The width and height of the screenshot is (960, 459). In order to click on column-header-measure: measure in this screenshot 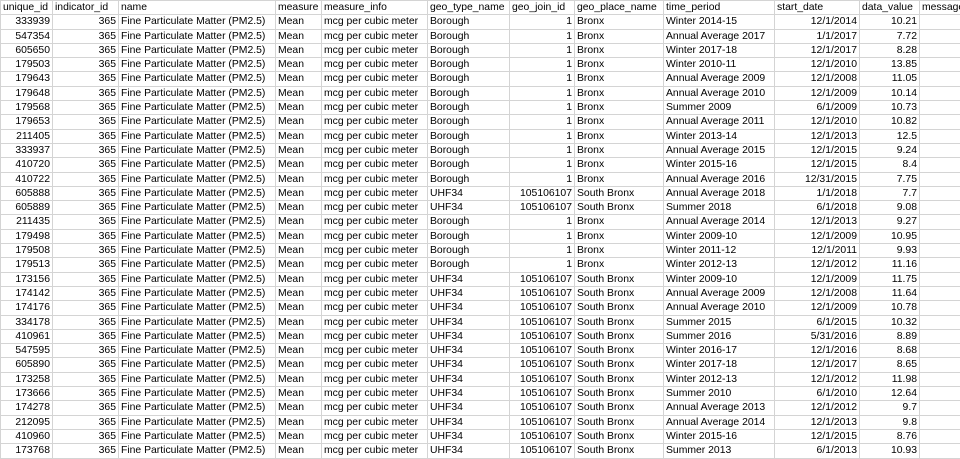, I will do `click(299, 8)`.